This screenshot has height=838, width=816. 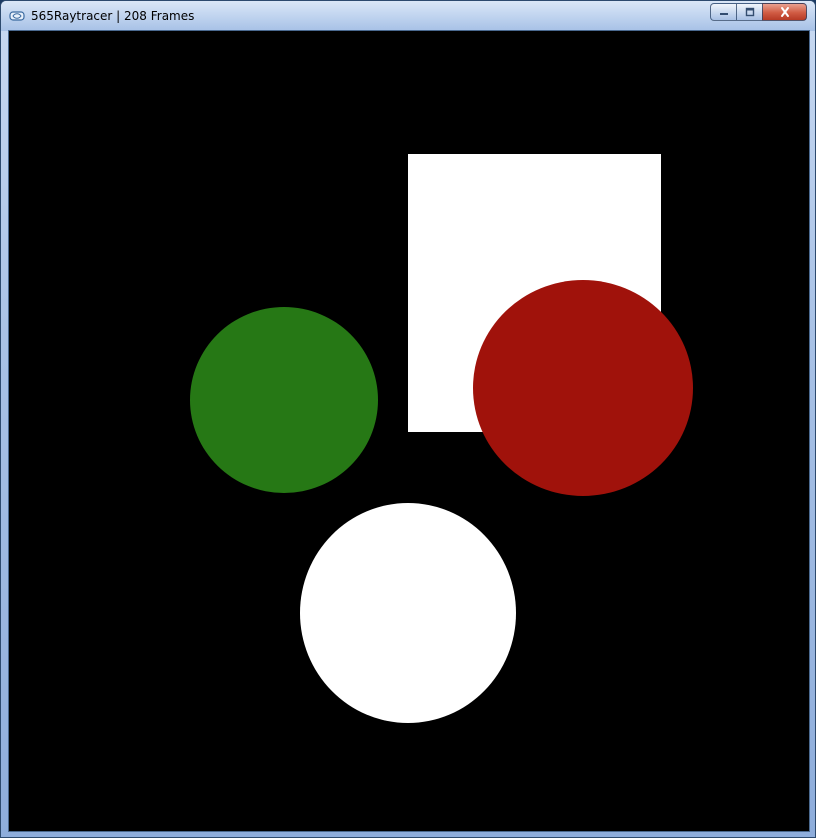 I want to click on red-sphere, so click(x=583, y=388).